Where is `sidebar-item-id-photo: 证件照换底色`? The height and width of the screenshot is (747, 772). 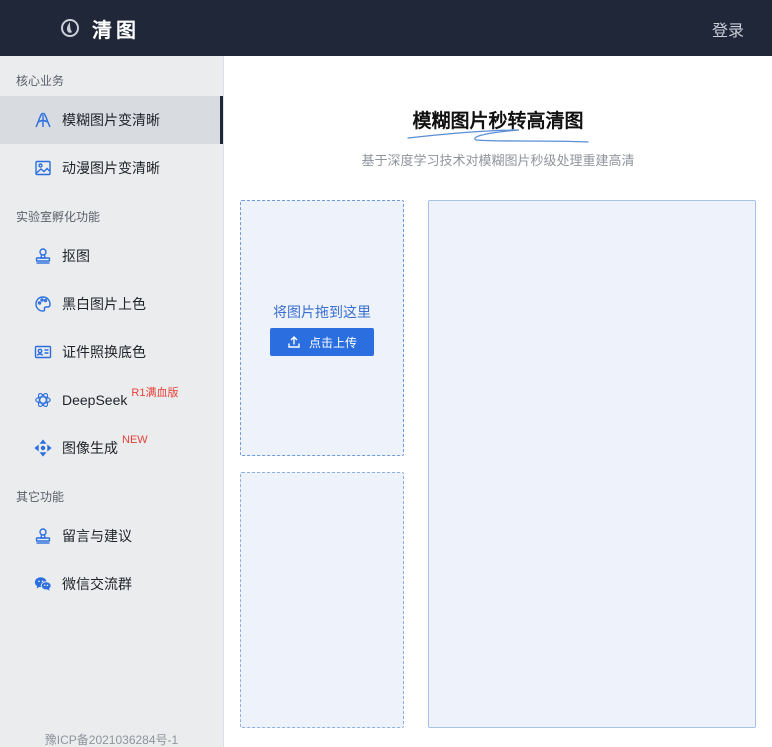 sidebar-item-id-photo: 证件照换底色 is located at coordinates (111, 352).